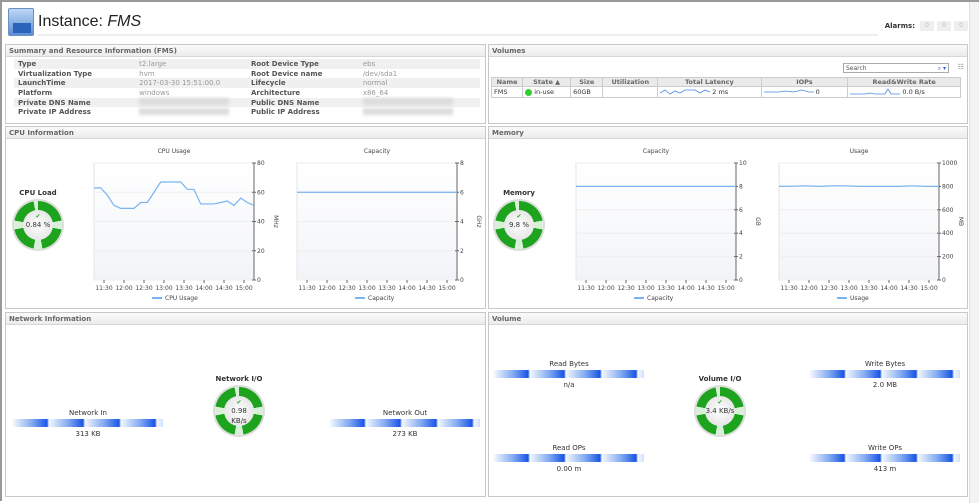  What do you see at coordinates (804, 92) in the screenshot?
I see `cell-iops: 0` at bounding box center [804, 92].